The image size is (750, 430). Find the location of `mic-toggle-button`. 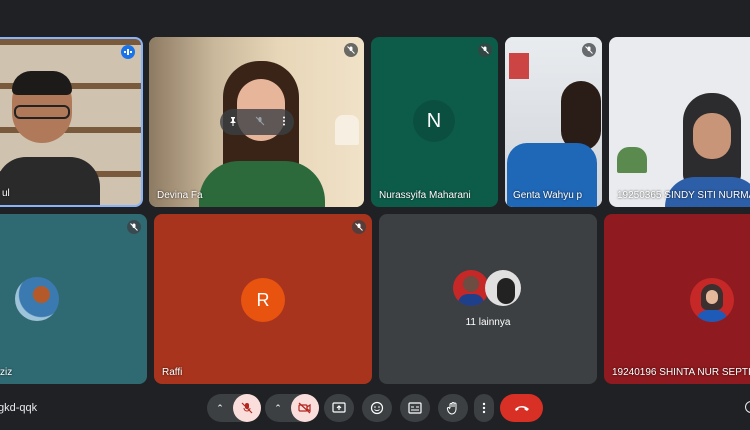

mic-toggle-button is located at coordinates (247, 408).